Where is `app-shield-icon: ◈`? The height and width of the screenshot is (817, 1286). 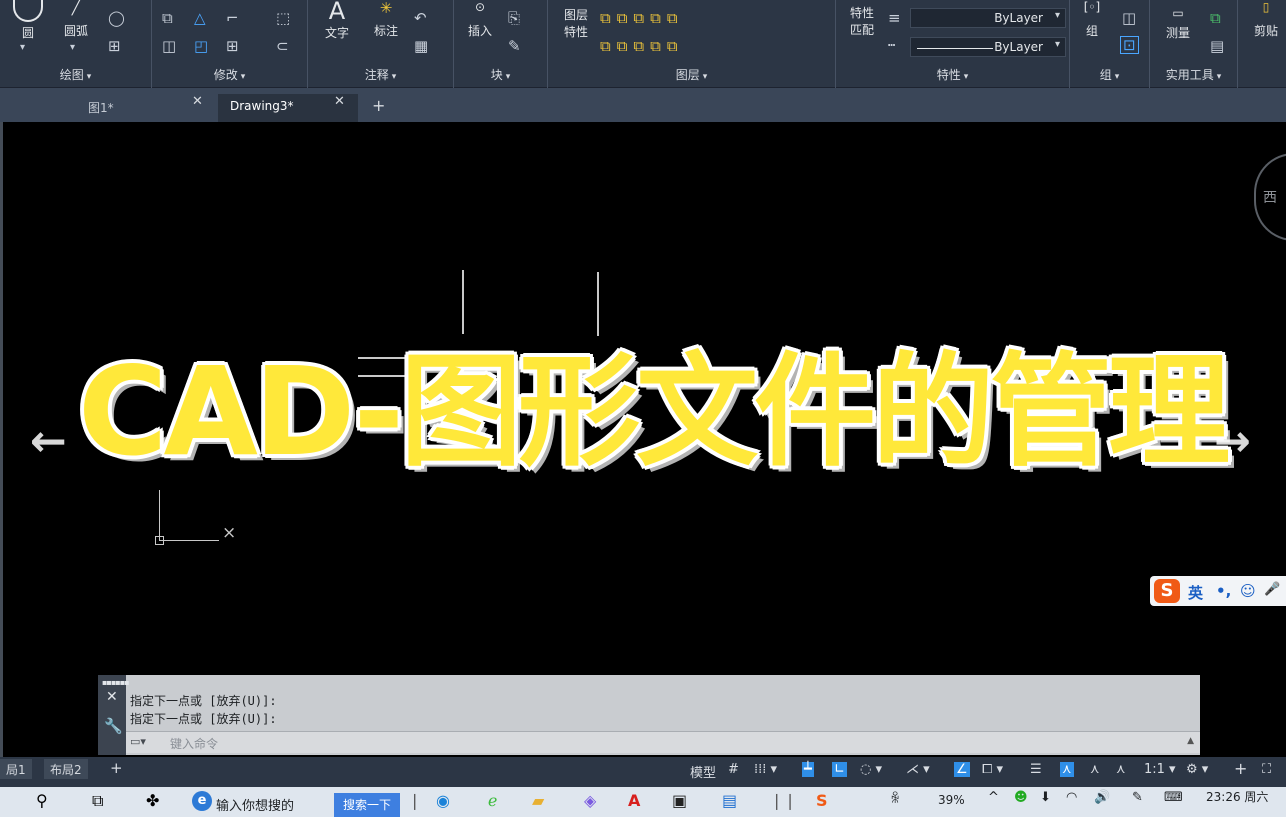 app-shield-icon: ◈ is located at coordinates (590, 800).